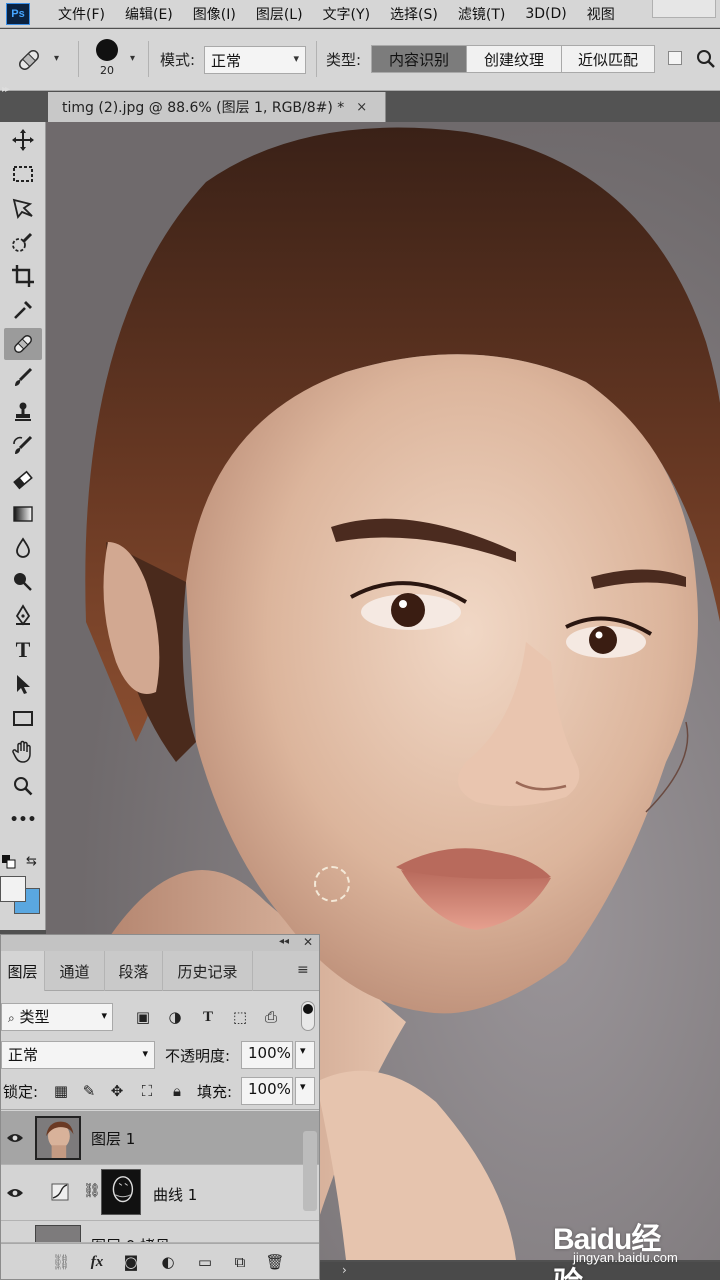  What do you see at coordinates (160, 1232) in the screenshot?
I see `layer-row: 图层 0 拷贝` at bounding box center [160, 1232].